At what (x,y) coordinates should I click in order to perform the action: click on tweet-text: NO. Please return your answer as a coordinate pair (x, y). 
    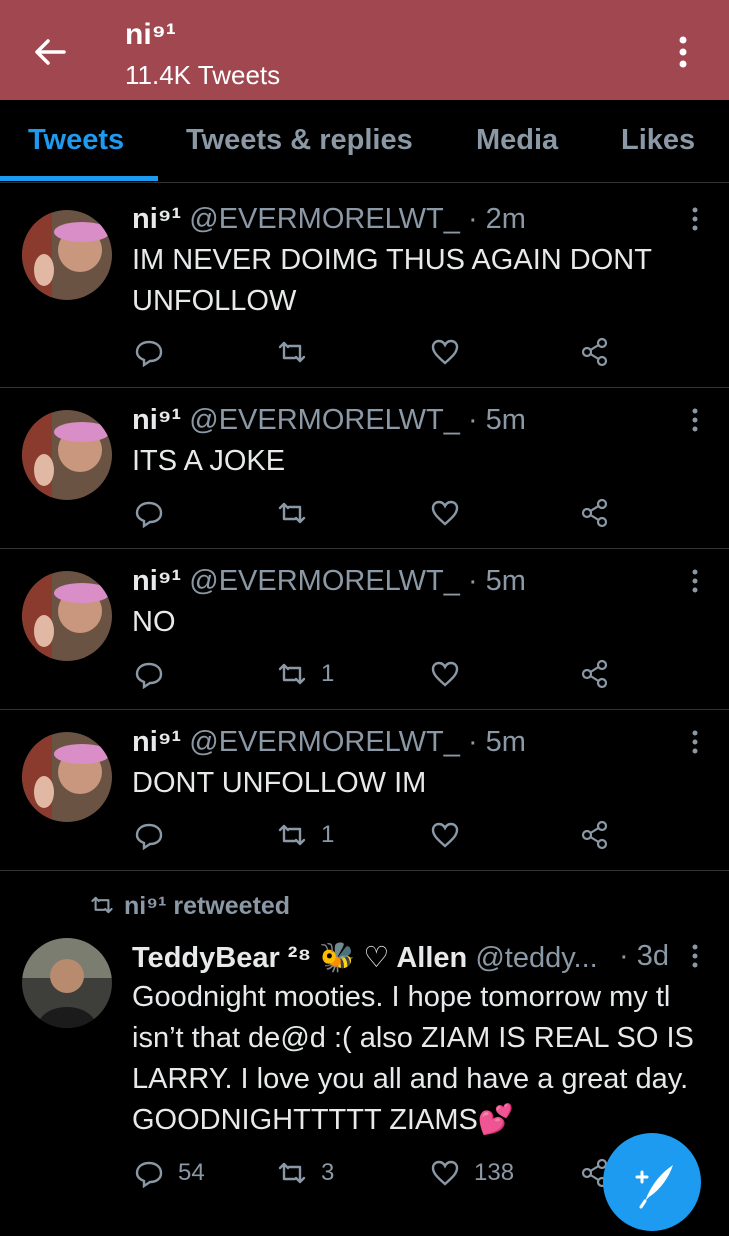
    Looking at the image, I should click on (154, 622).